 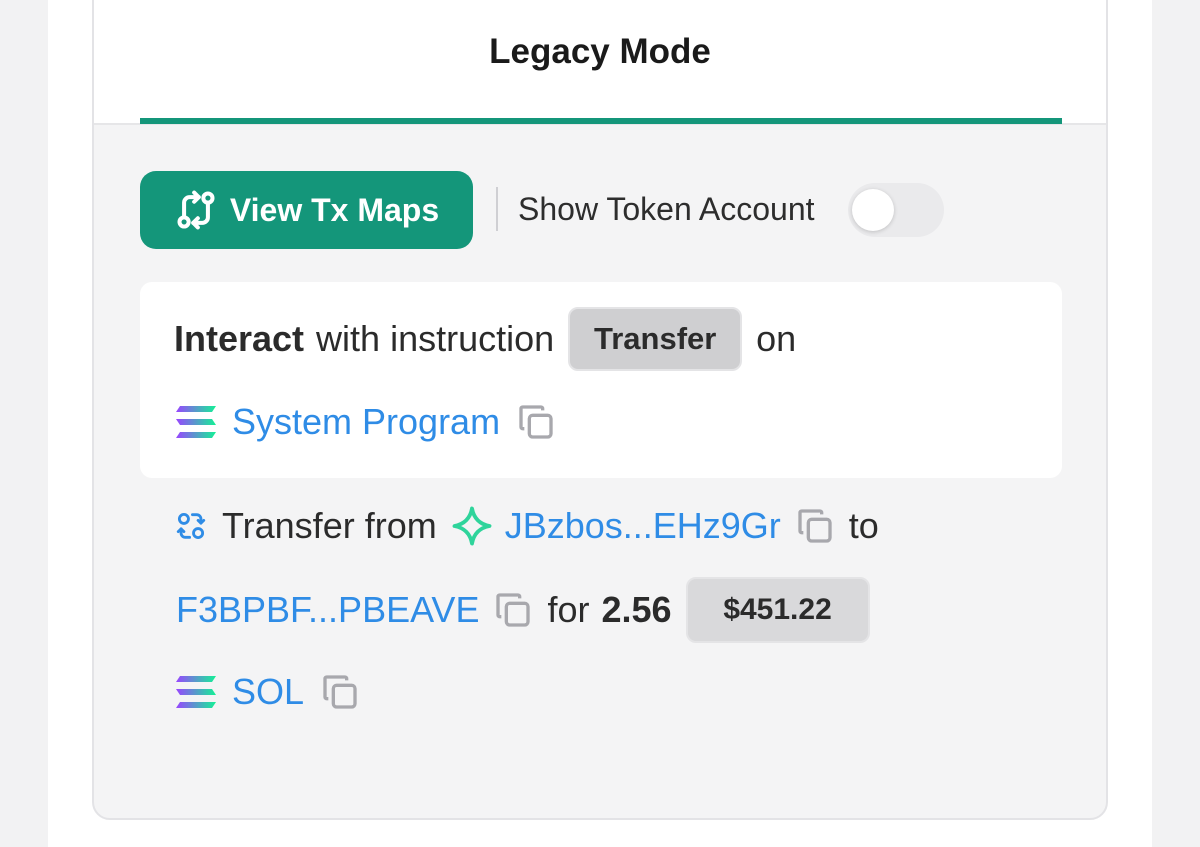 What do you see at coordinates (196, 210) in the screenshot?
I see `git-compare-icon` at bounding box center [196, 210].